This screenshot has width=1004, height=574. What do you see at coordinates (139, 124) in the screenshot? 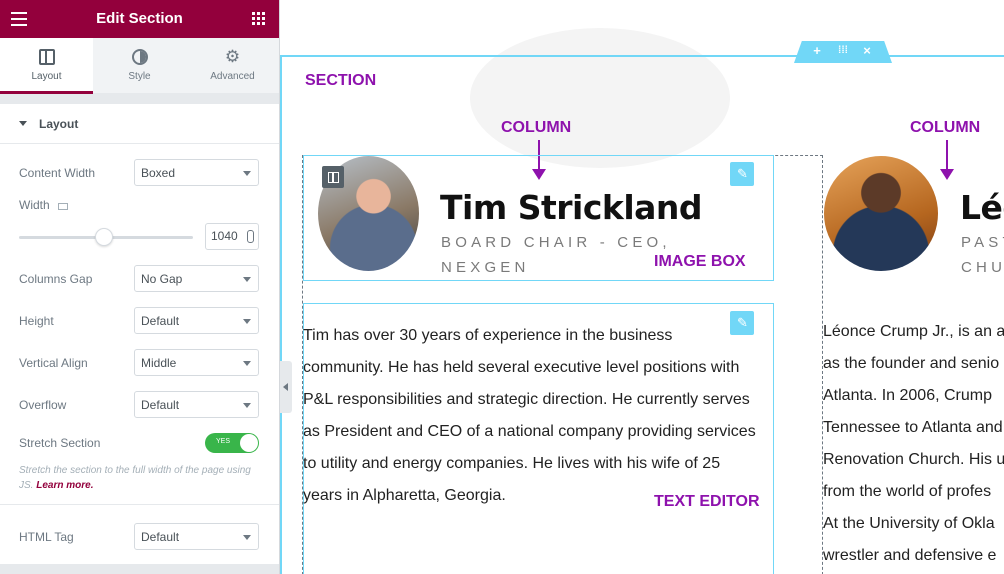
I see `layout-section-toggle: Layout` at bounding box center [139, 124].